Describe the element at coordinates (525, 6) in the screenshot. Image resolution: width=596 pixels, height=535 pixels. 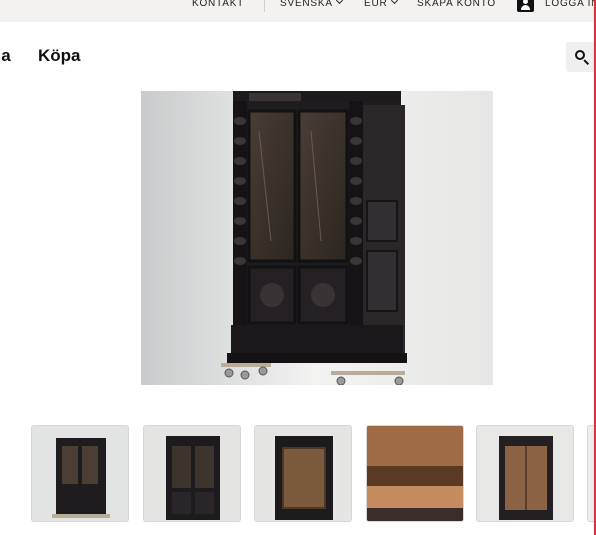
I see `user-icon` at that location.